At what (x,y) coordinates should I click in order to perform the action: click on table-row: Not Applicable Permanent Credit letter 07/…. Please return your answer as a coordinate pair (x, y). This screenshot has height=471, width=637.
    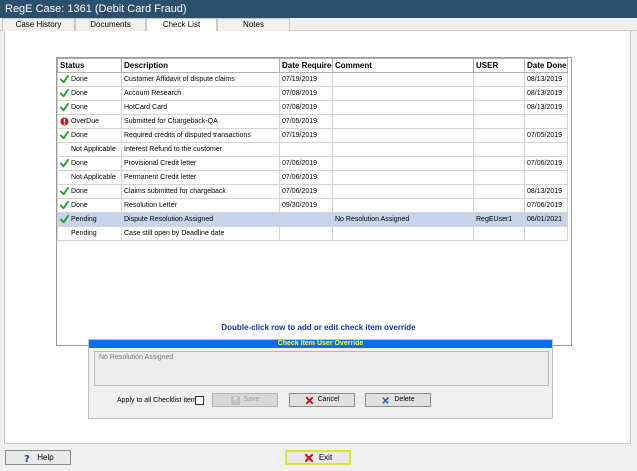
    Looking at the image, I should click on (312, 177).